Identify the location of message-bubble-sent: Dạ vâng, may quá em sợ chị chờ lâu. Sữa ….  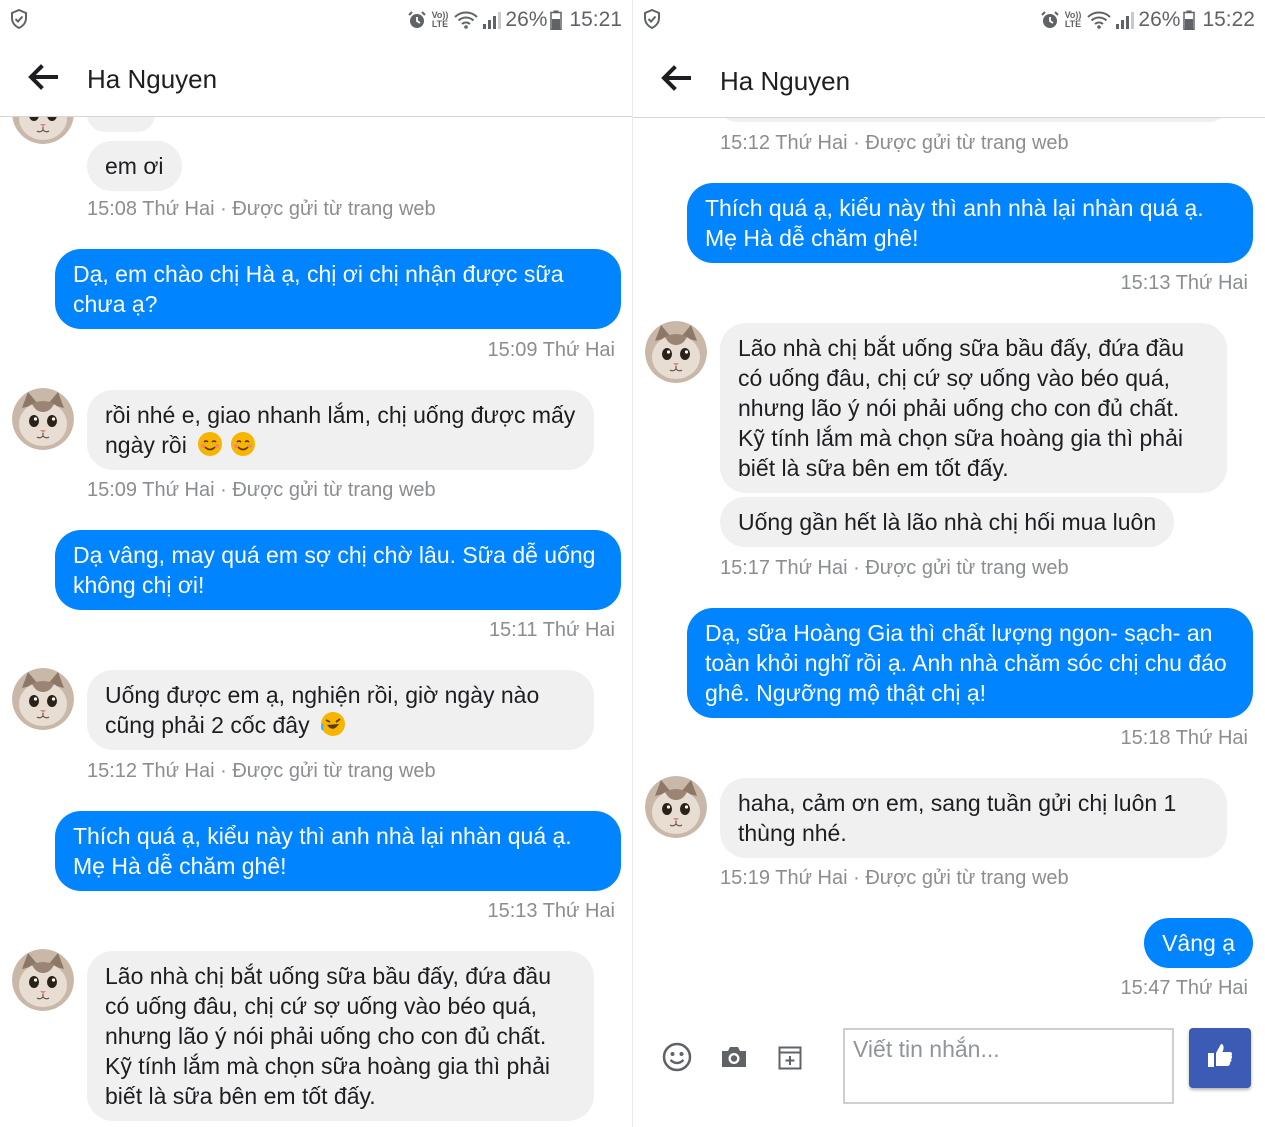
(338, 570).